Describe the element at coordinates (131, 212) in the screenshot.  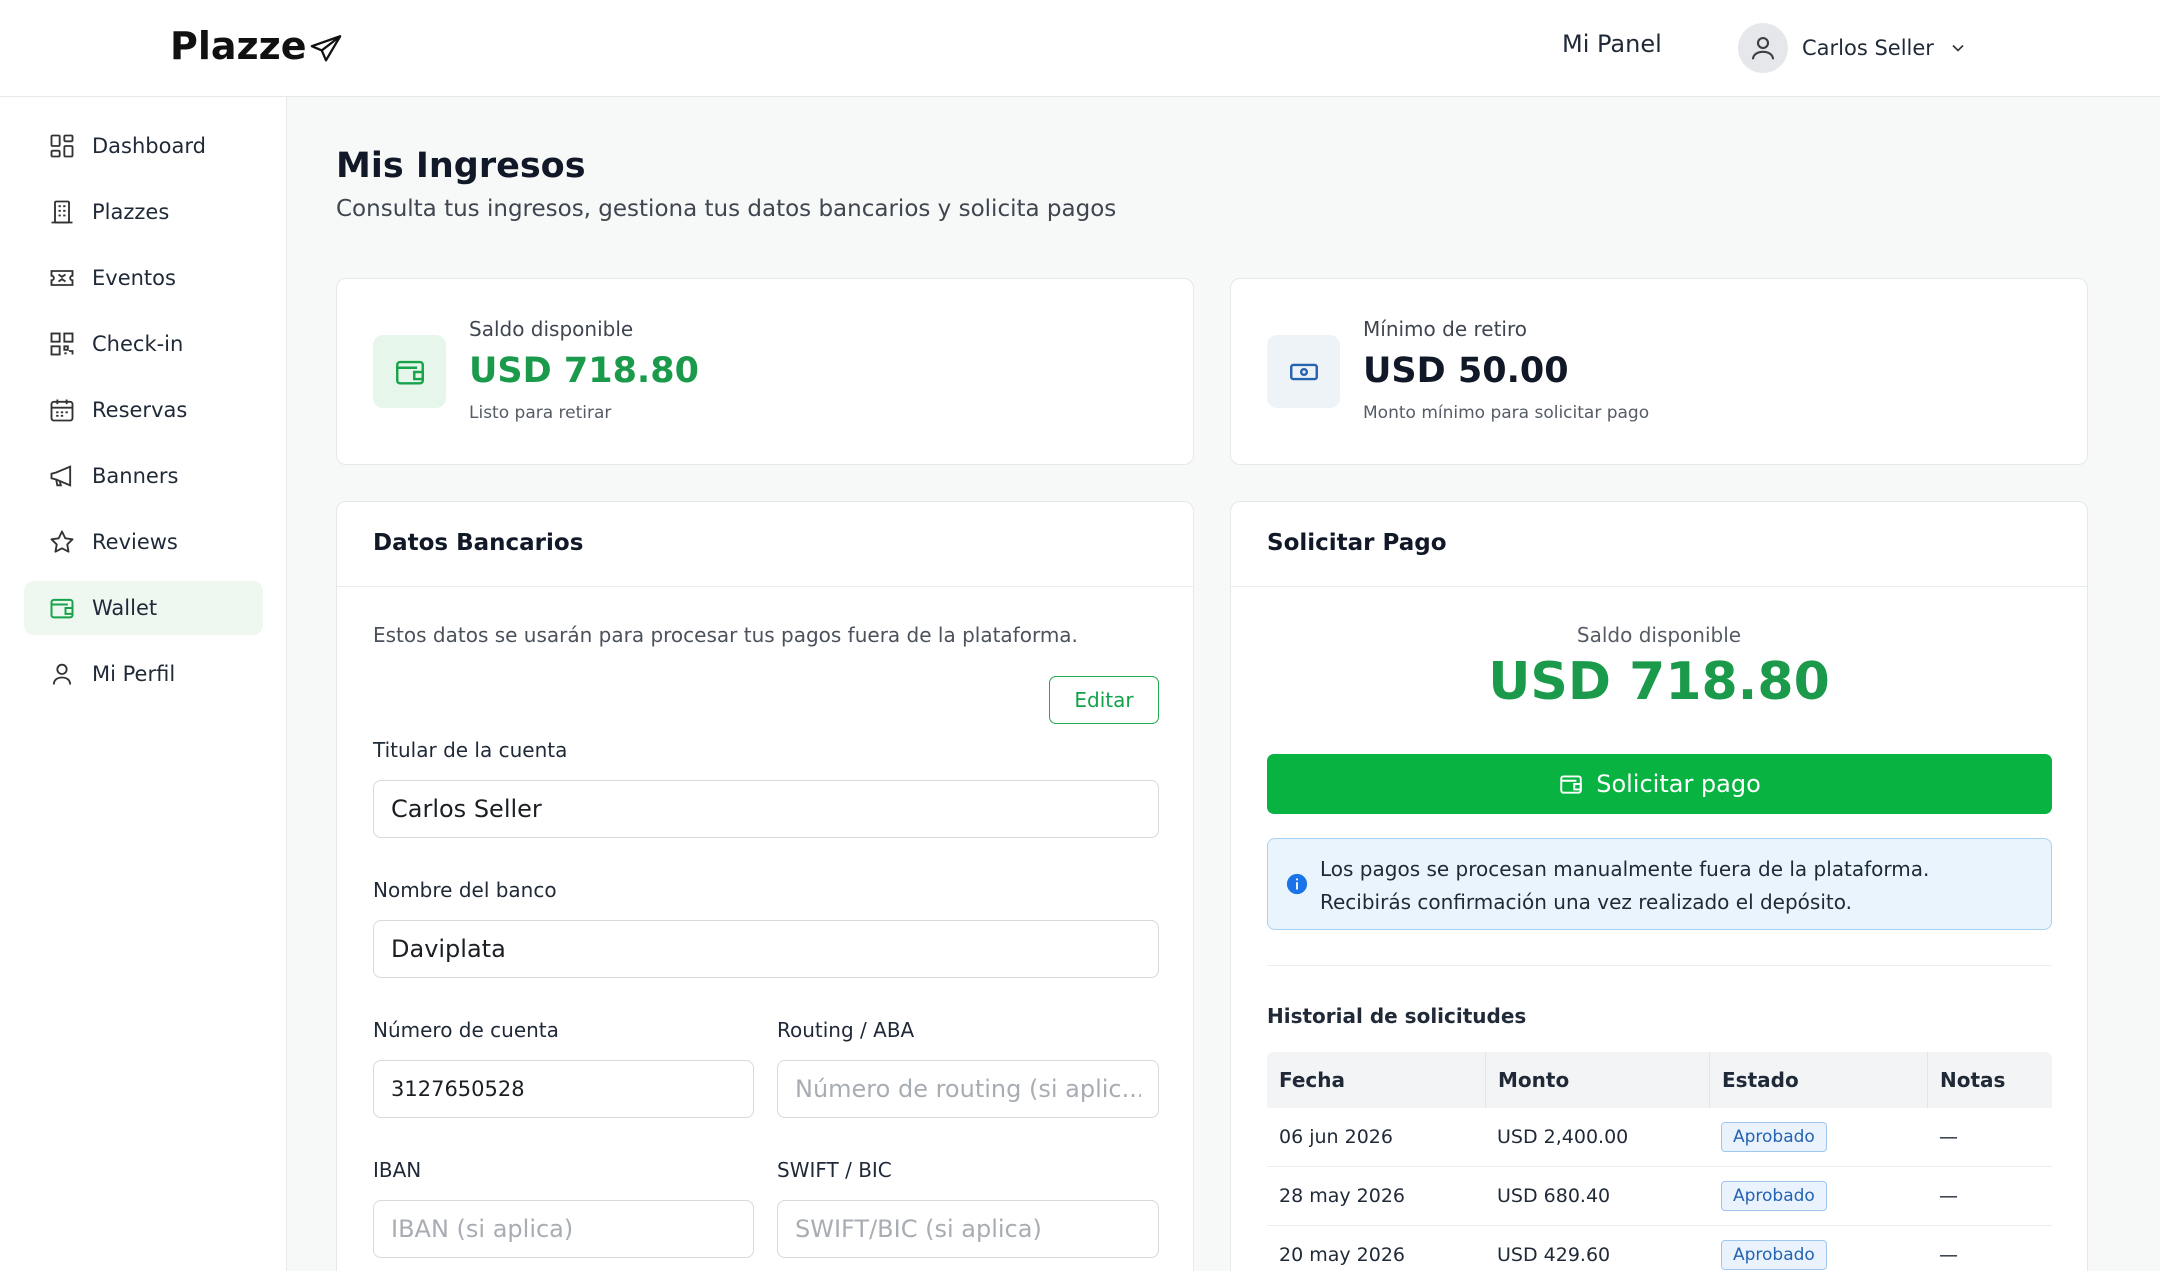
I see `sidebar-item-label: Plazzes` at that location.